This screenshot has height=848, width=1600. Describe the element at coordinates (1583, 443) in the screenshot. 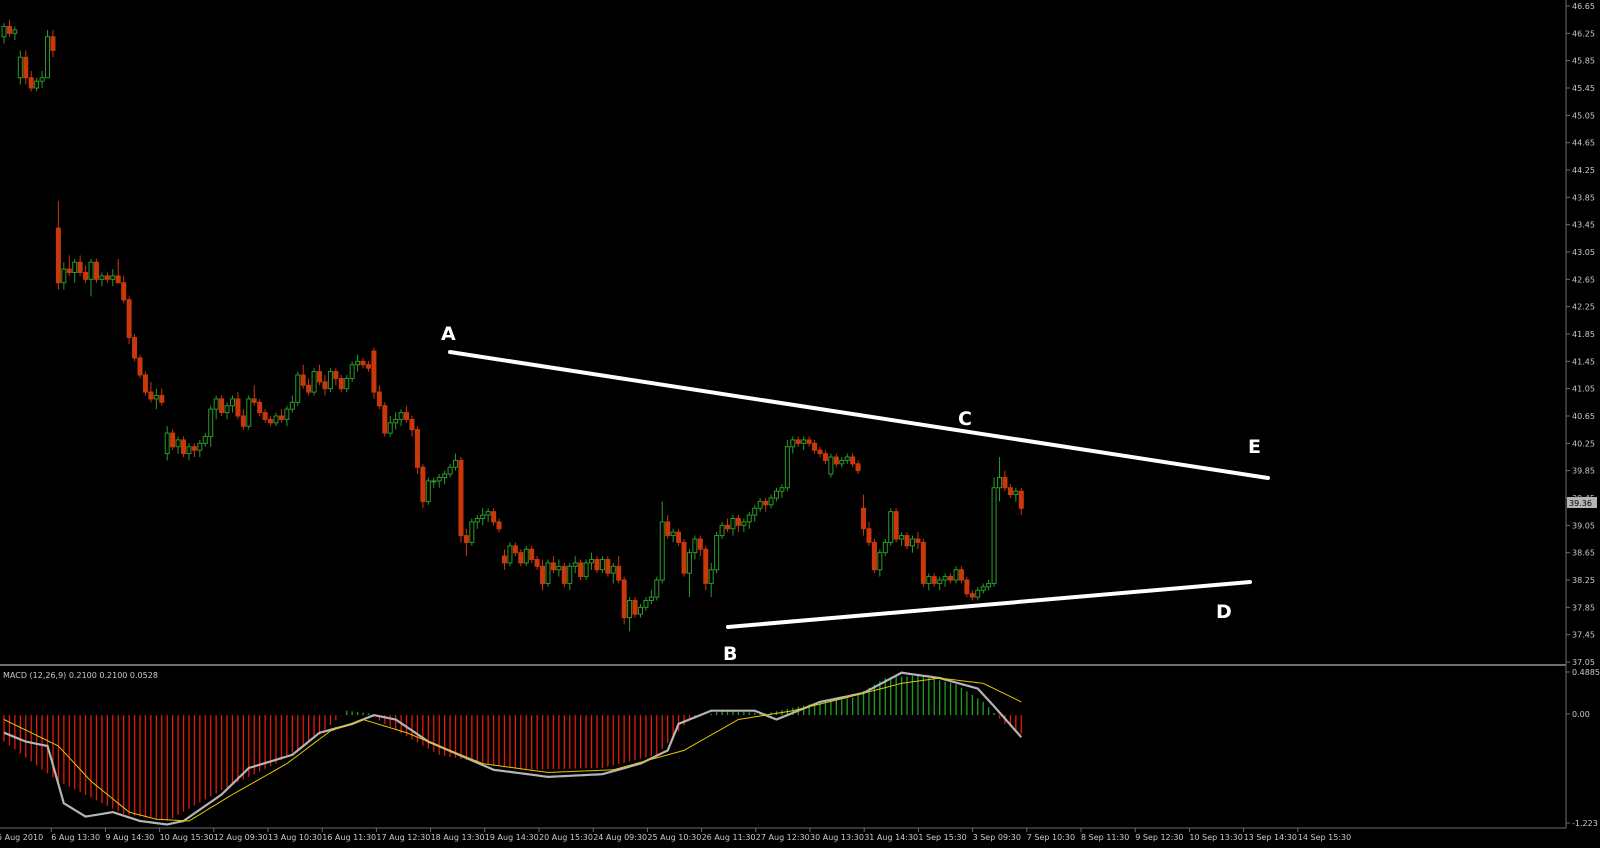

I see `price-tick-label: 40.25` at that location.